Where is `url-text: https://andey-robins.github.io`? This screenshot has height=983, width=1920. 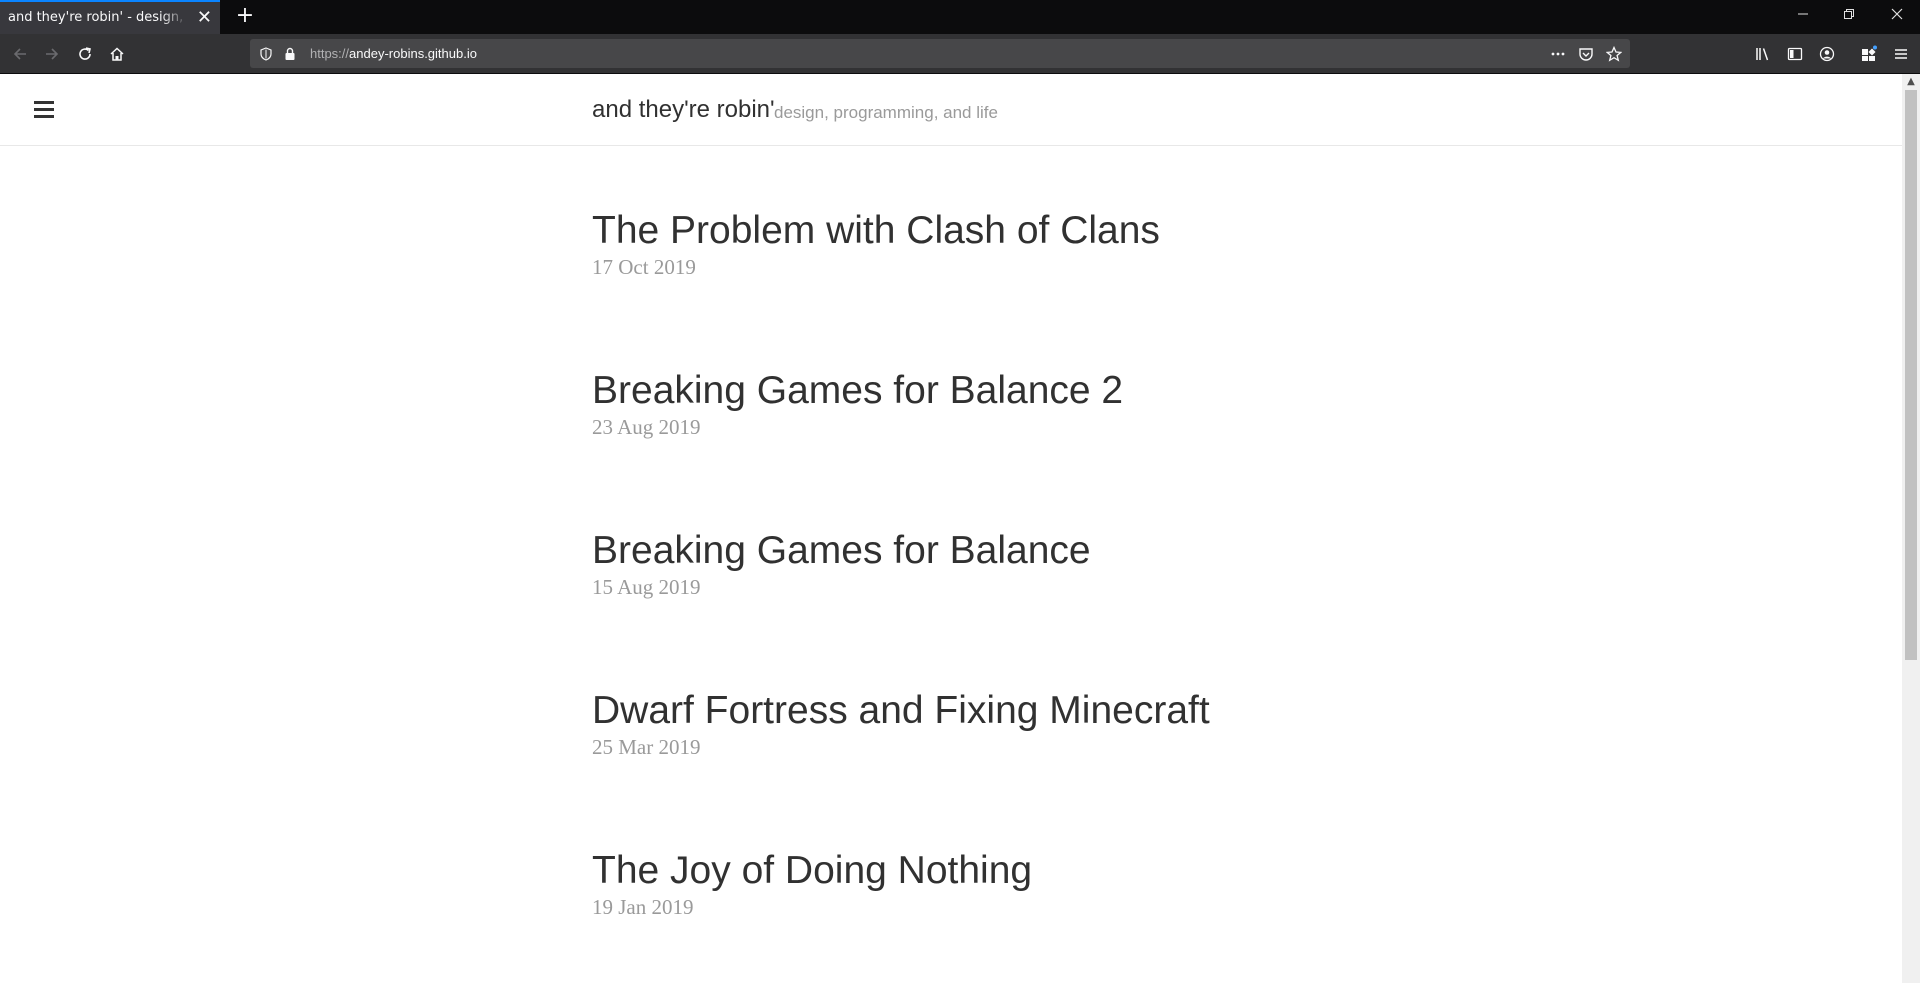
url-text: https://andey-robins.github.io is located at coordinates (393, 53).